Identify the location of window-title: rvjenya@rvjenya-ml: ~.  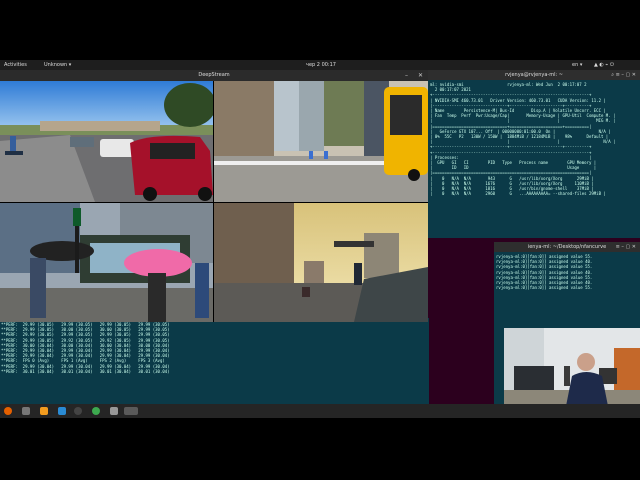
(534, 75).